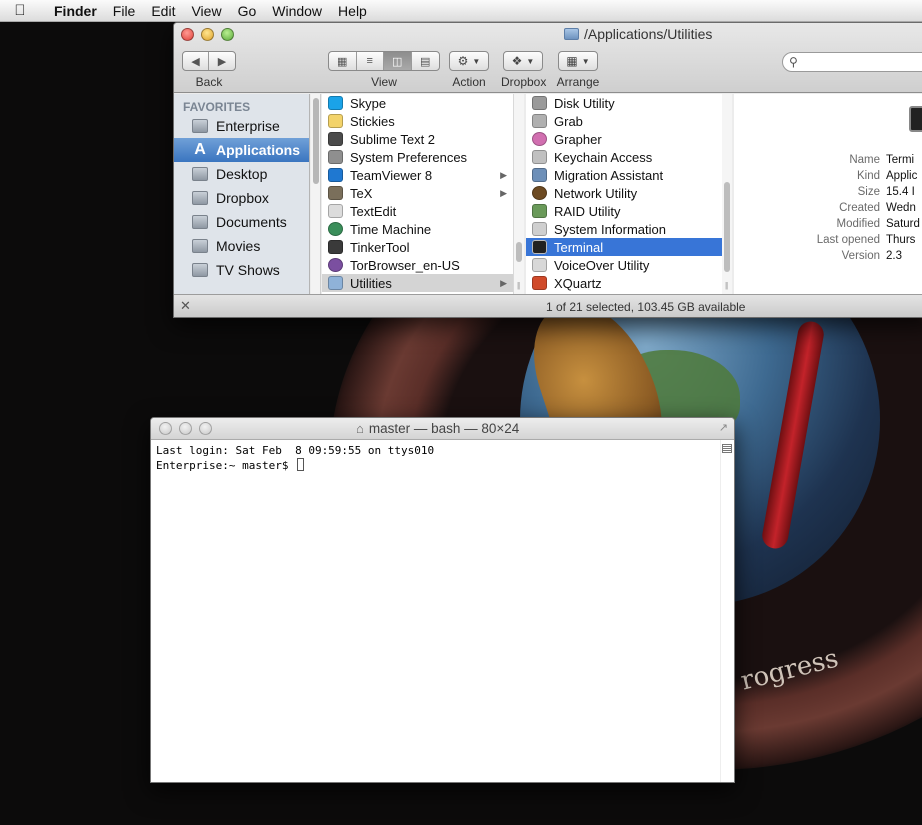 The image size is (922, 825). What do you see at coordinates (587, 211) in the screenshot?
I see `list-item-label: RAID Utility` at bounding box center [587, 211].